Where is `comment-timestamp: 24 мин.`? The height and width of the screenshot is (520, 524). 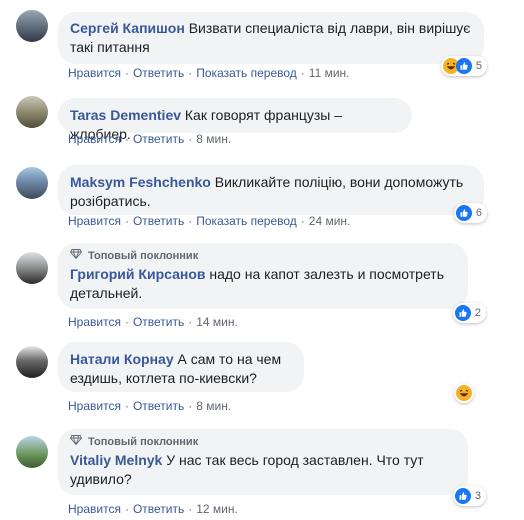
comment-timestamp: 24 мин. is located at coordinates (330, 221).